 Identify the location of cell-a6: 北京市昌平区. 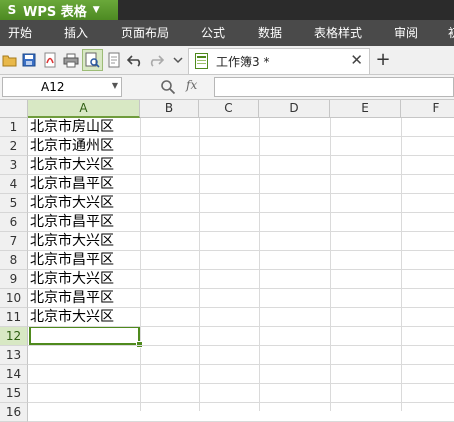
(72, 222).